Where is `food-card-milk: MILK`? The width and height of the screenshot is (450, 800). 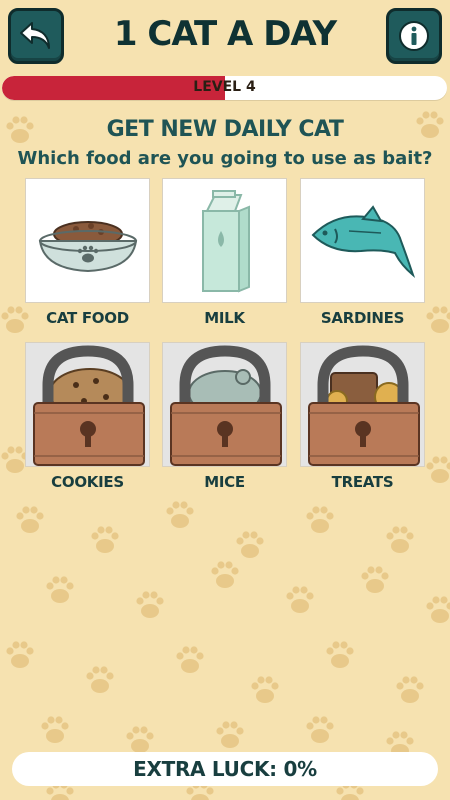
food-card-milk: MILK is located at coordinates (224, 252).